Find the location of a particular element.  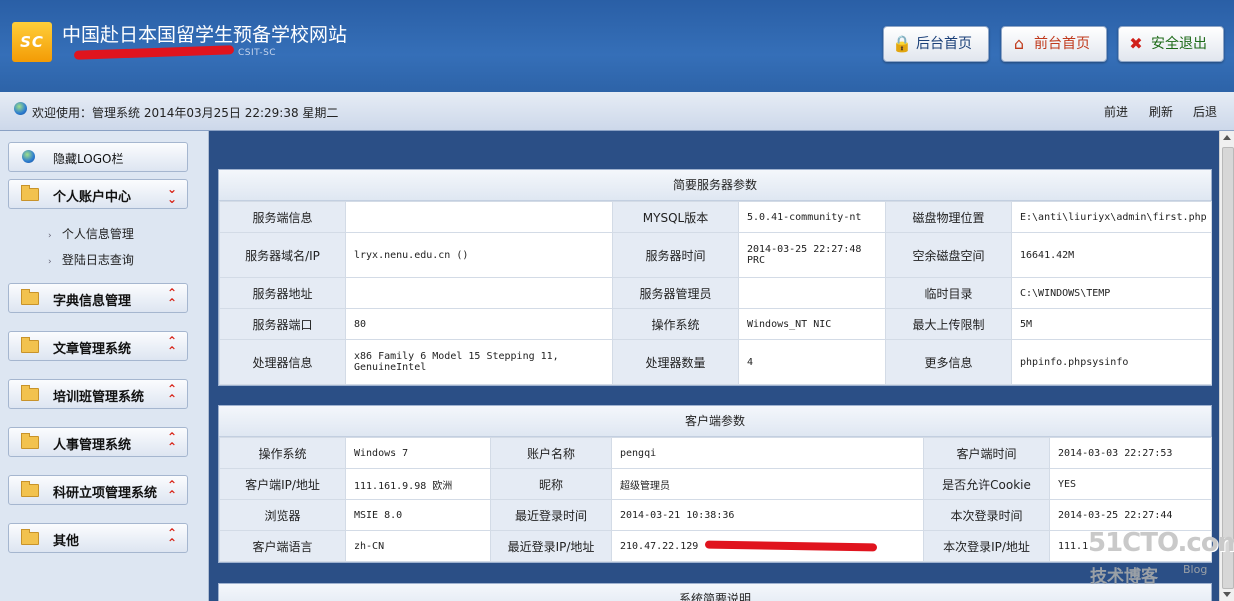

submenu-label: 登陆日志查询 is located at coordinates (97, 260).